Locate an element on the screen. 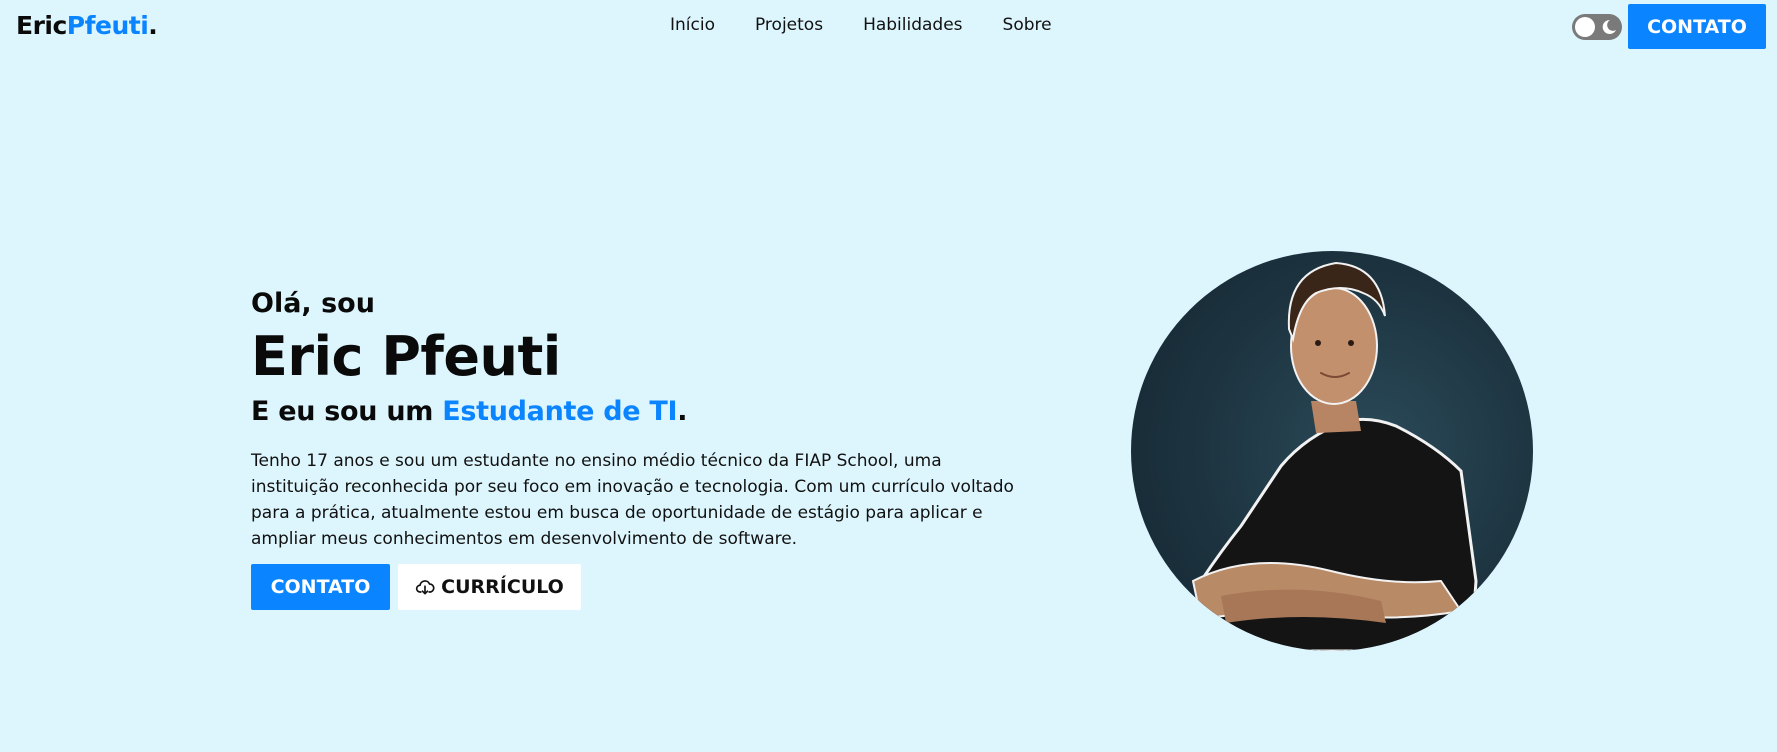  hero-actions: CONTATO CURRÍCULO is located at coordinates (641, 587).